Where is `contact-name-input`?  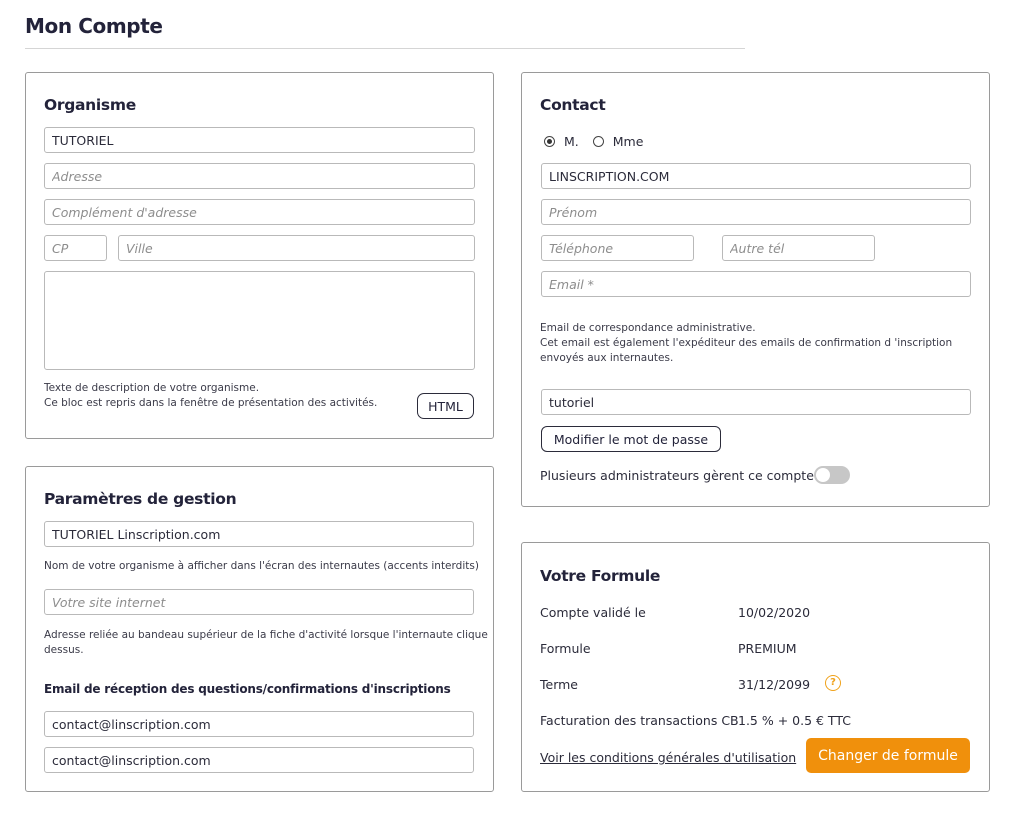 contact-name-input is located at coordinates (756, 176).